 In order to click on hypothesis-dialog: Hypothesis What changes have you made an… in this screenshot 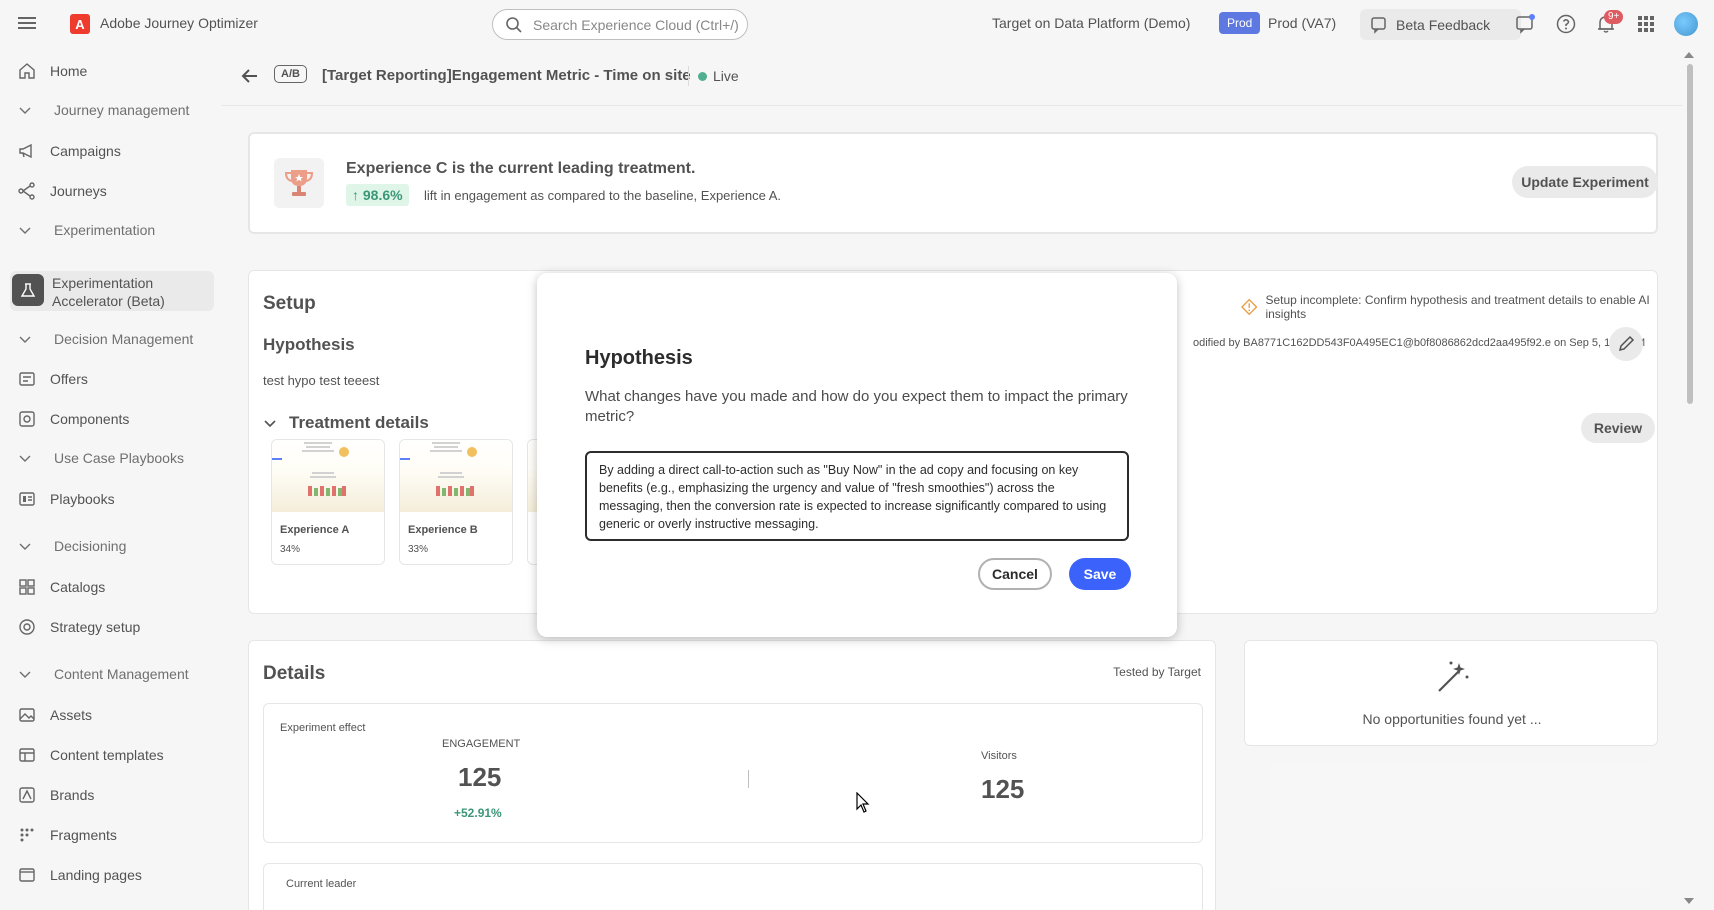, I will do `click(857, 455)`.